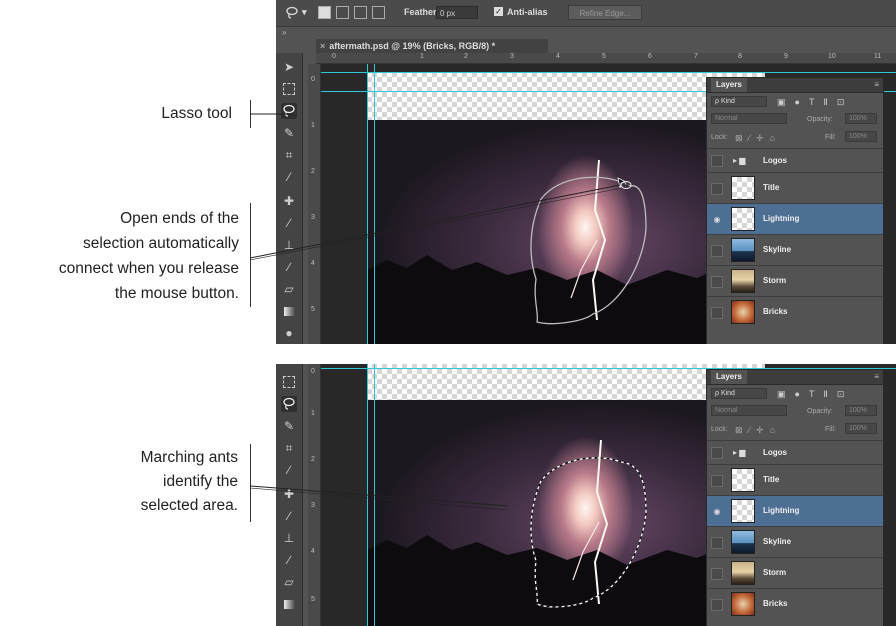  What do you see at coordinates (342, 12) in the screenshot?
I see `add-to-selection-icon` at bounding box center [342, 12].